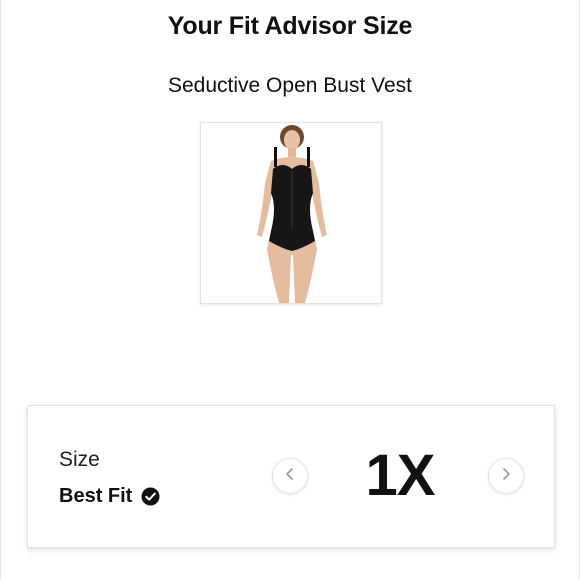 This screenshot has width=580, height=580. What do you see at coordinates (290, 85) in the screenshot?
I see `product-name: Seductive Open Bust Vest` at bounding box center [290, 85].